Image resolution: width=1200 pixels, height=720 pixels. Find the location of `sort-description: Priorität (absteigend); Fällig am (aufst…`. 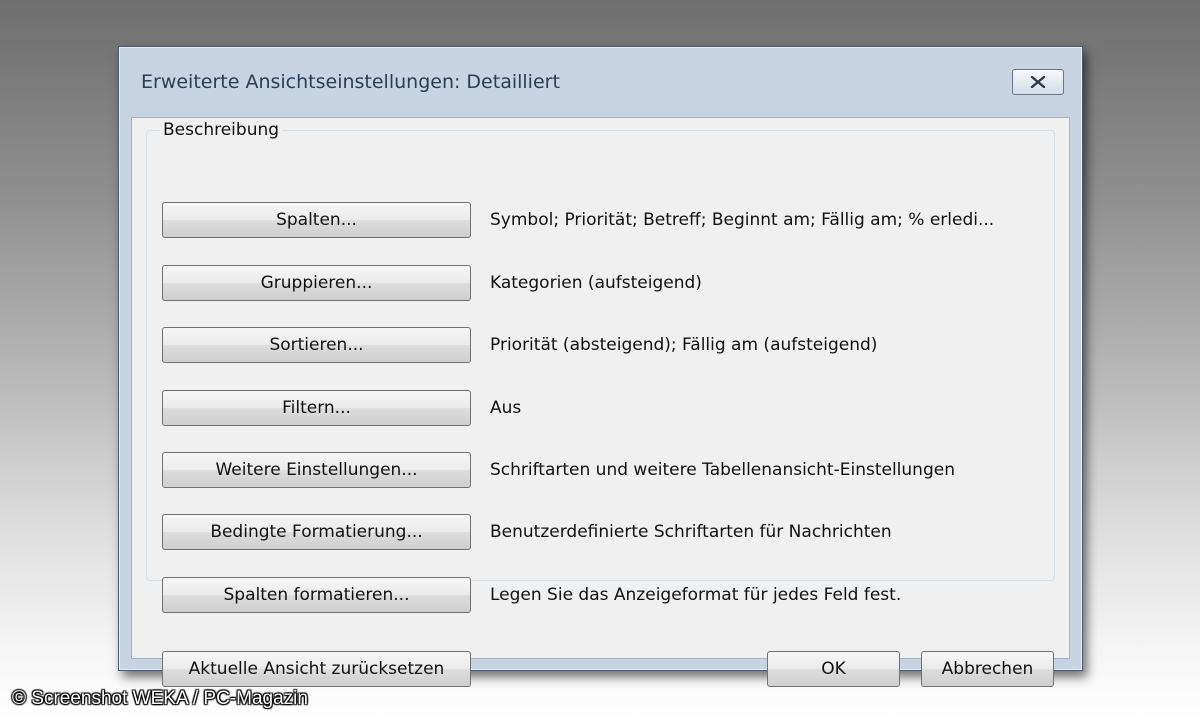

sort-description: Priorität (absteigend); Fällig am (aufst… is located at coordinates (684, 345).